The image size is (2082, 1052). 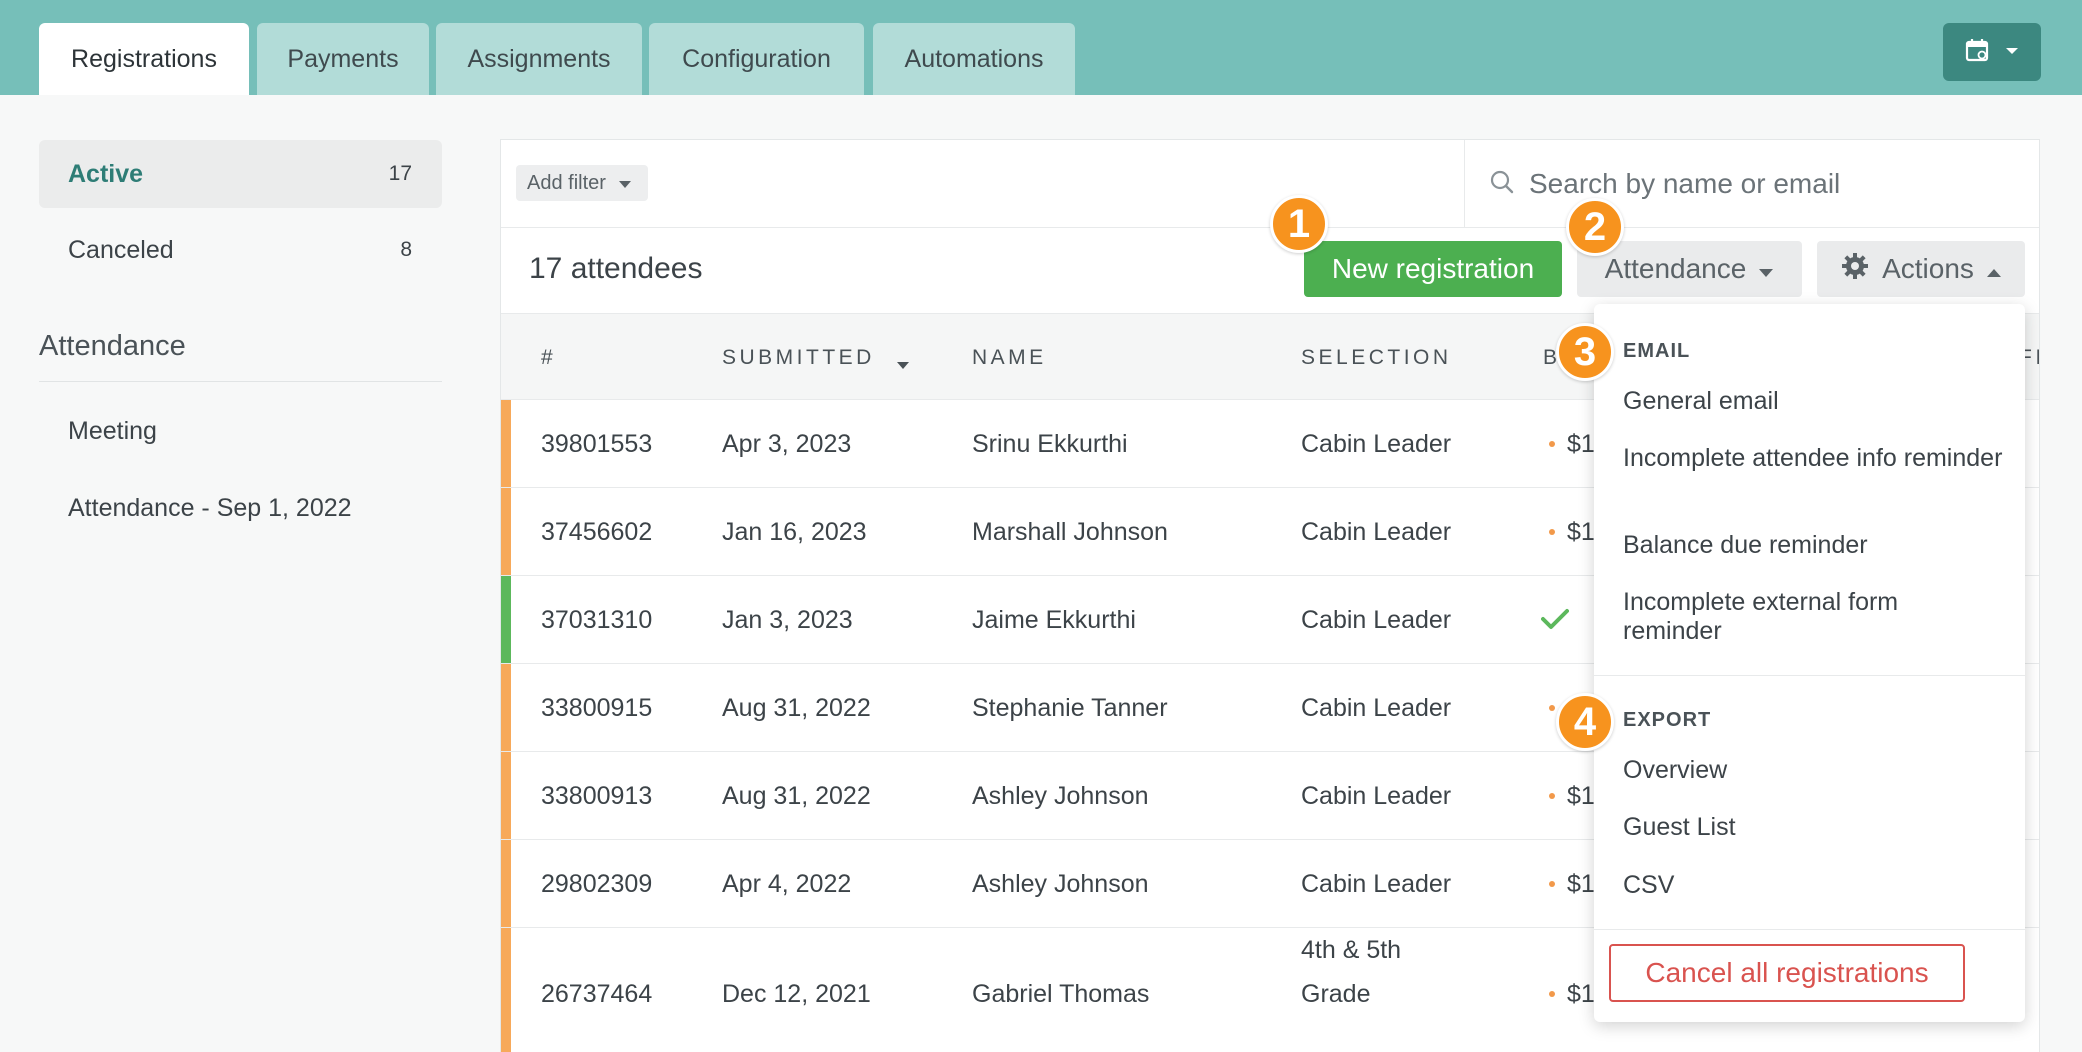 I want to click on attendance-heading: Attendance, so click(x=240, y=356).